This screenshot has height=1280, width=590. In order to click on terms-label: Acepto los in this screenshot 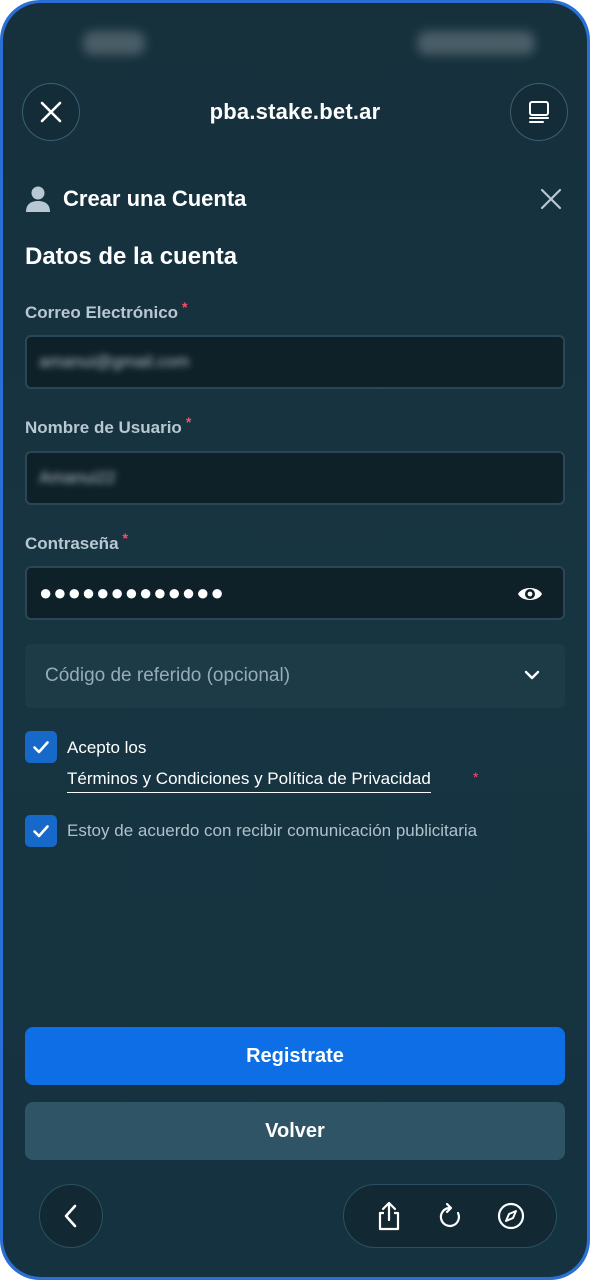, I will do `click(107, 747)`.